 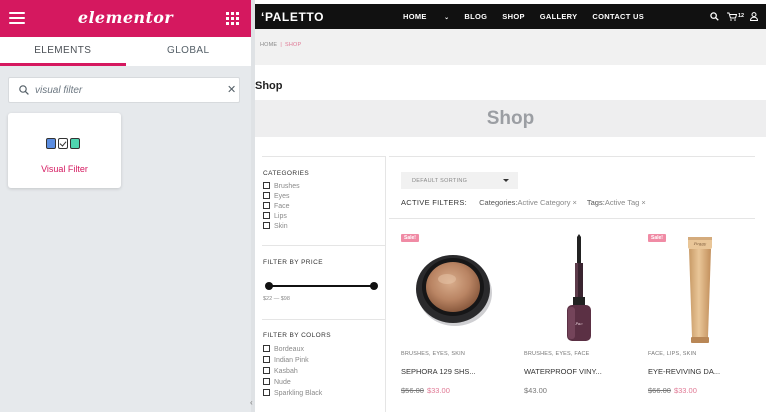 What do you see at coordinates (559, 16) in the screenshot?
I see `menu-item-gallery: GALLERY` at bounding box center [559, 16].